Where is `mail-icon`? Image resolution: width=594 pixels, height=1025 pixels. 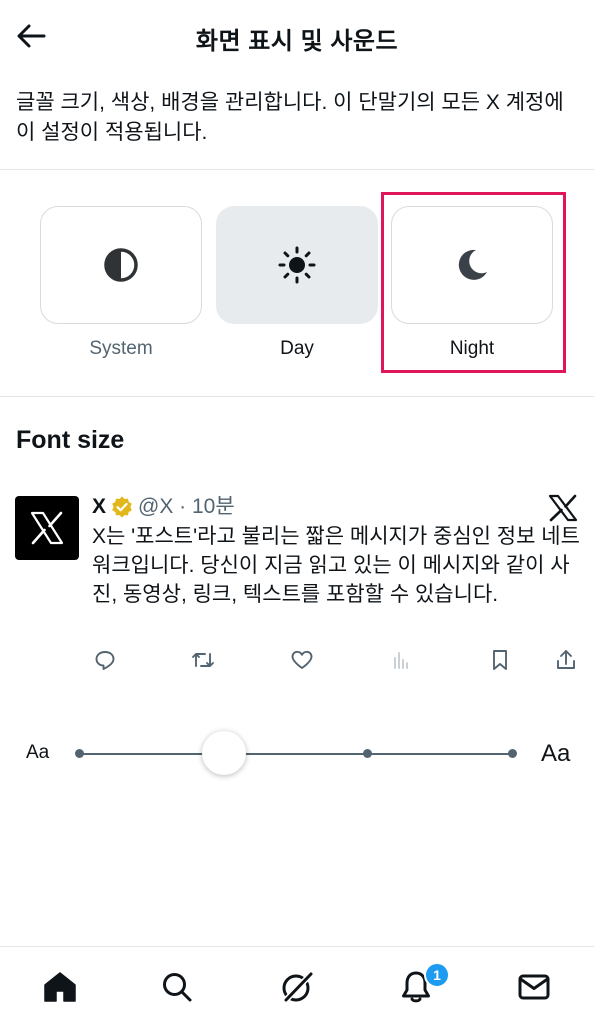
mail-icon is located at coordinates (534, 987).